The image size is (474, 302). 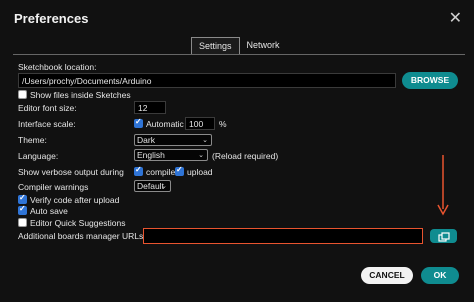 What do you see at coordinates (22, 94) in the screenshot?
I see `show-files-checkbox` at bounding box center [22, 94].